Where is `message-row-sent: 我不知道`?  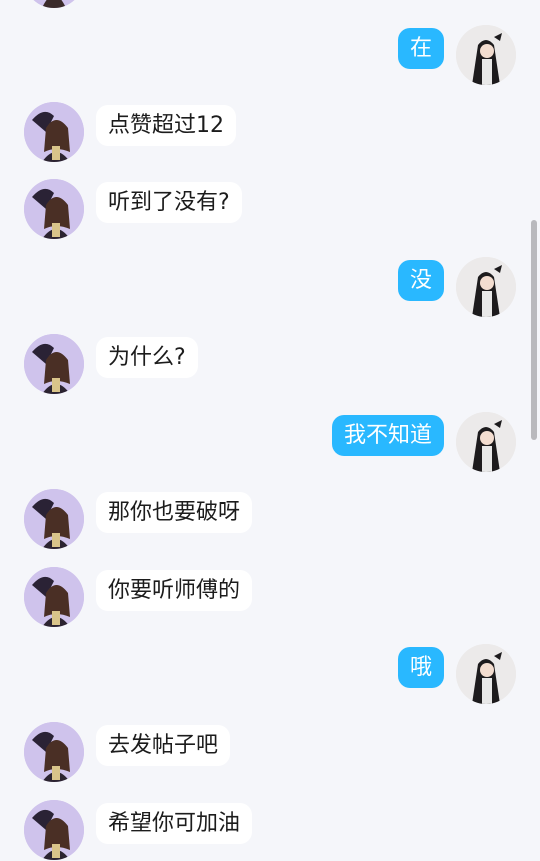 message-row-sent: 我不知道 is located at coordinates (270, 442).